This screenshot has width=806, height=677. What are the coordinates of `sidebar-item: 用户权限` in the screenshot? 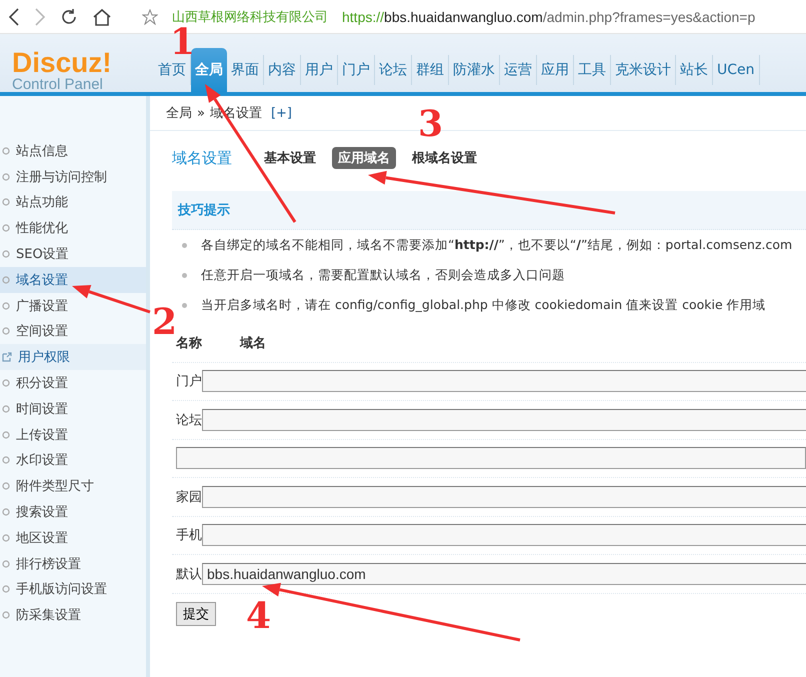 It's located at (73, 357).